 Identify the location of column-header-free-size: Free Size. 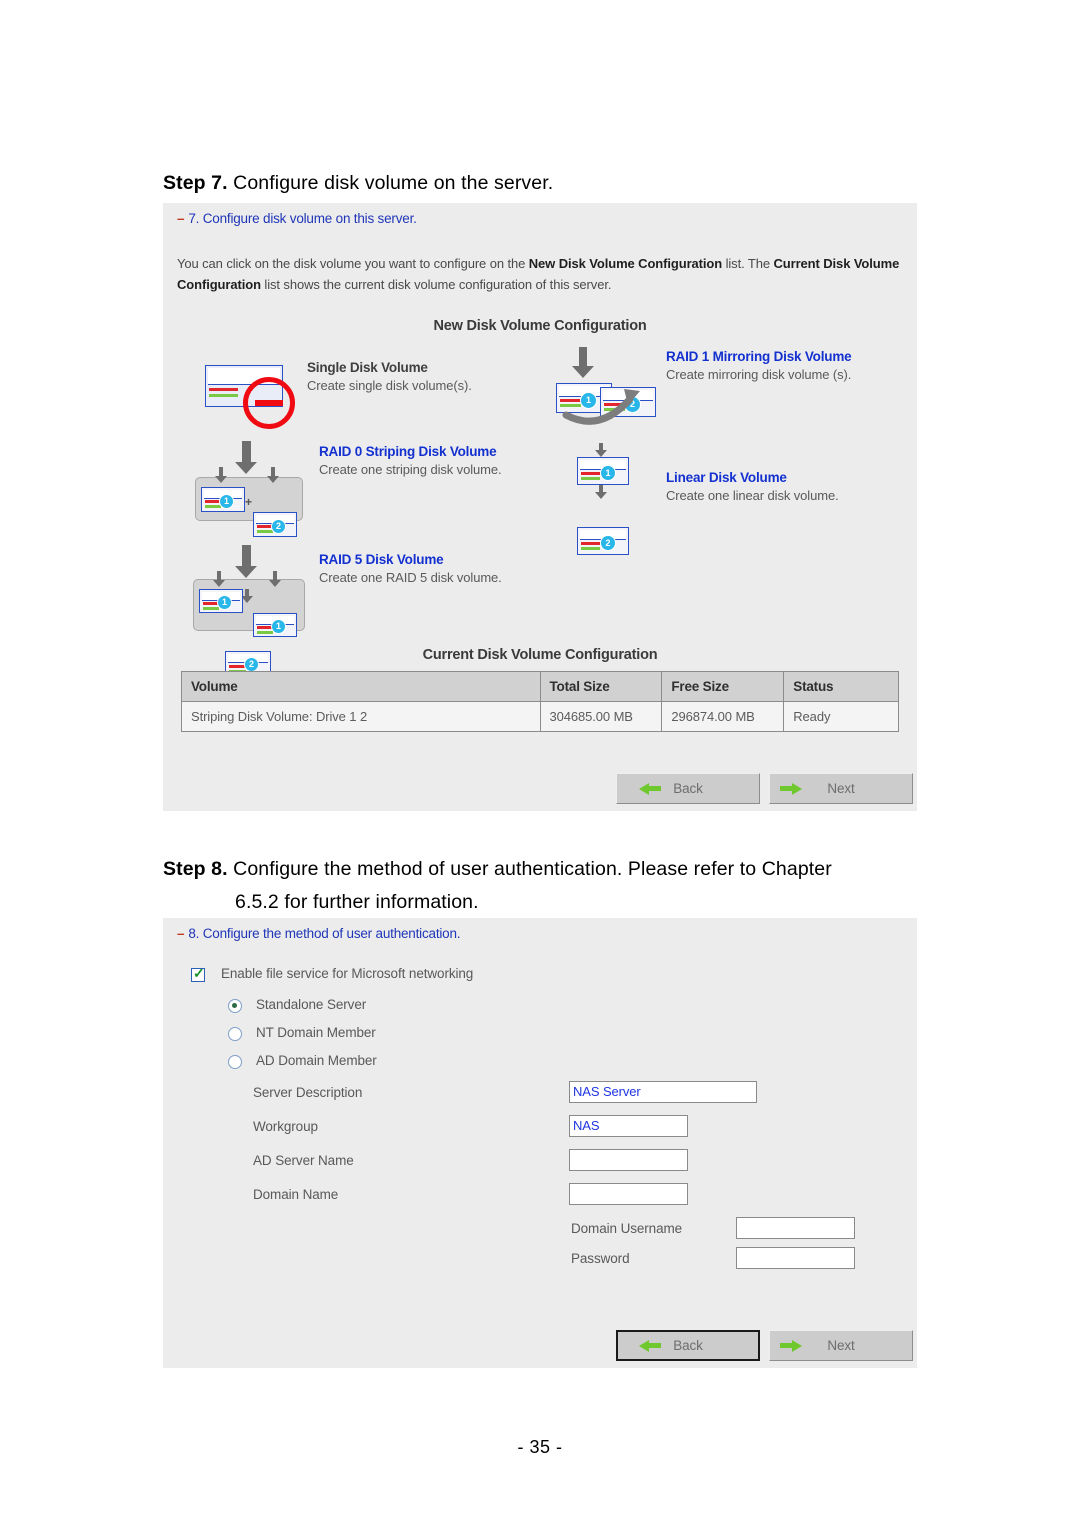
(723, 686).